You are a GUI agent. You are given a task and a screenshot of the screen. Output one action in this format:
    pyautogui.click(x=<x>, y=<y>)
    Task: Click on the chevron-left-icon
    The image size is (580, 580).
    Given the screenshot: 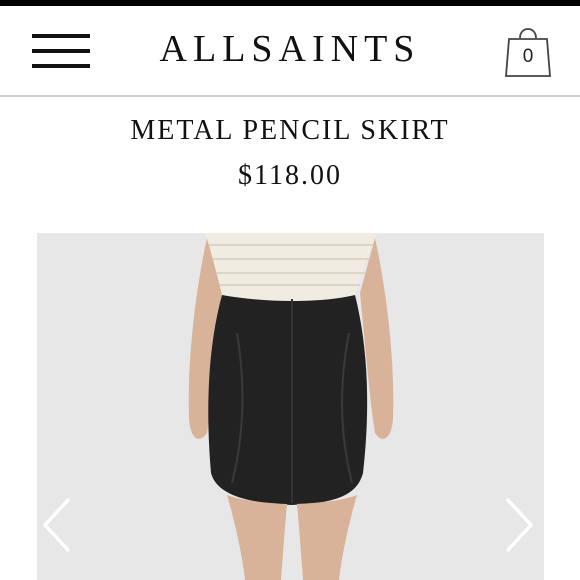 What is the action you would take?
    pyautogui.click(x=56, y=525)
    